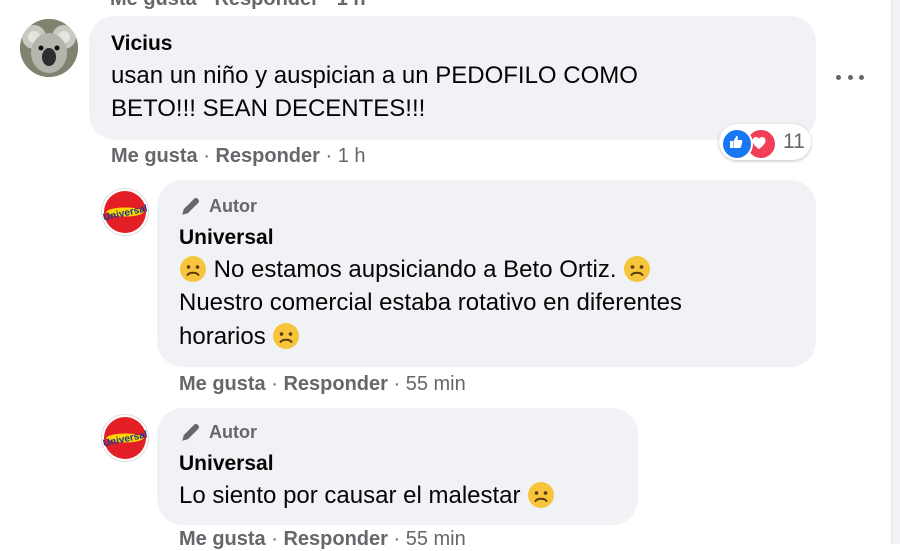 The image size is (900, 551). Describe the element at coordinates (737, 144) in the screenshot. I see `like-reaction-icon` at that location.